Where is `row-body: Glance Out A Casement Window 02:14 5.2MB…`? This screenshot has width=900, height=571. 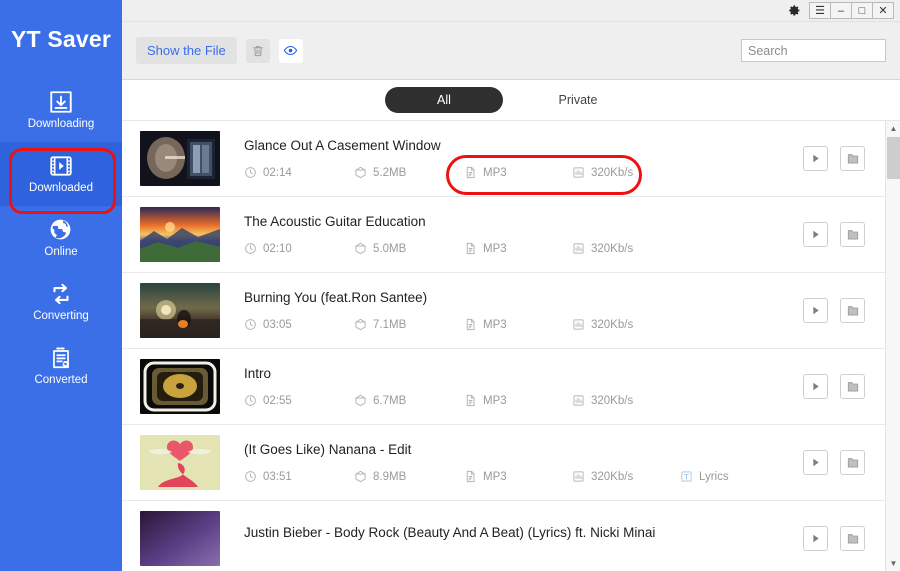
row-body: Glance Out A Casement Window 02:14 5.2MB… is located at coordinates (511, 158).